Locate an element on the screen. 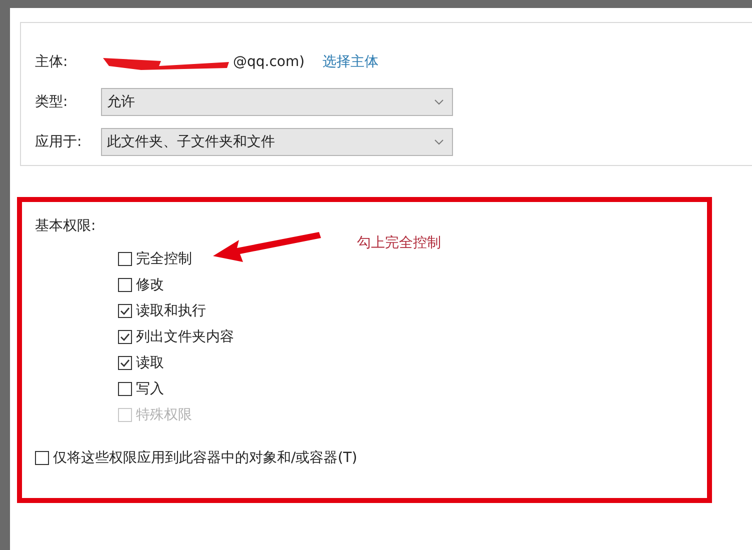 Image resolution: width=752 pixels, height=550 pixels. principal-name: @qq.com) is located at coordinates (269, 62).